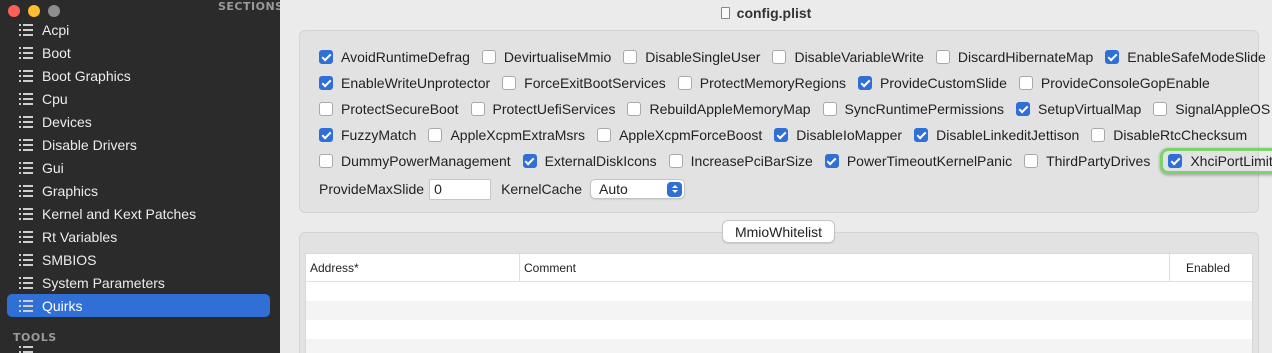 Image resolution: width=1272 pixels, height=353 pixels. I want to click on sidebar-item-disable-drivers: Disable Drivers, so click(138, 144).